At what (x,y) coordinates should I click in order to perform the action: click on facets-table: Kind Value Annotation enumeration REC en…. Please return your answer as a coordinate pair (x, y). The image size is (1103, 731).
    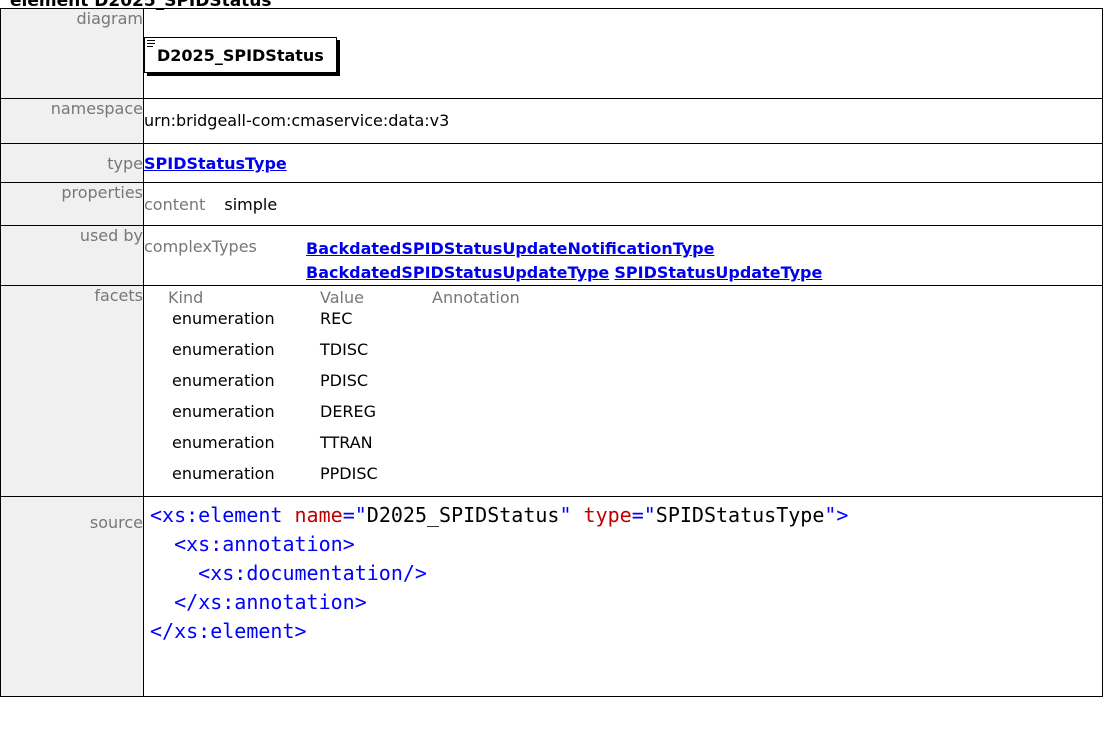
    Looking at the image, I should click on (344, 391).